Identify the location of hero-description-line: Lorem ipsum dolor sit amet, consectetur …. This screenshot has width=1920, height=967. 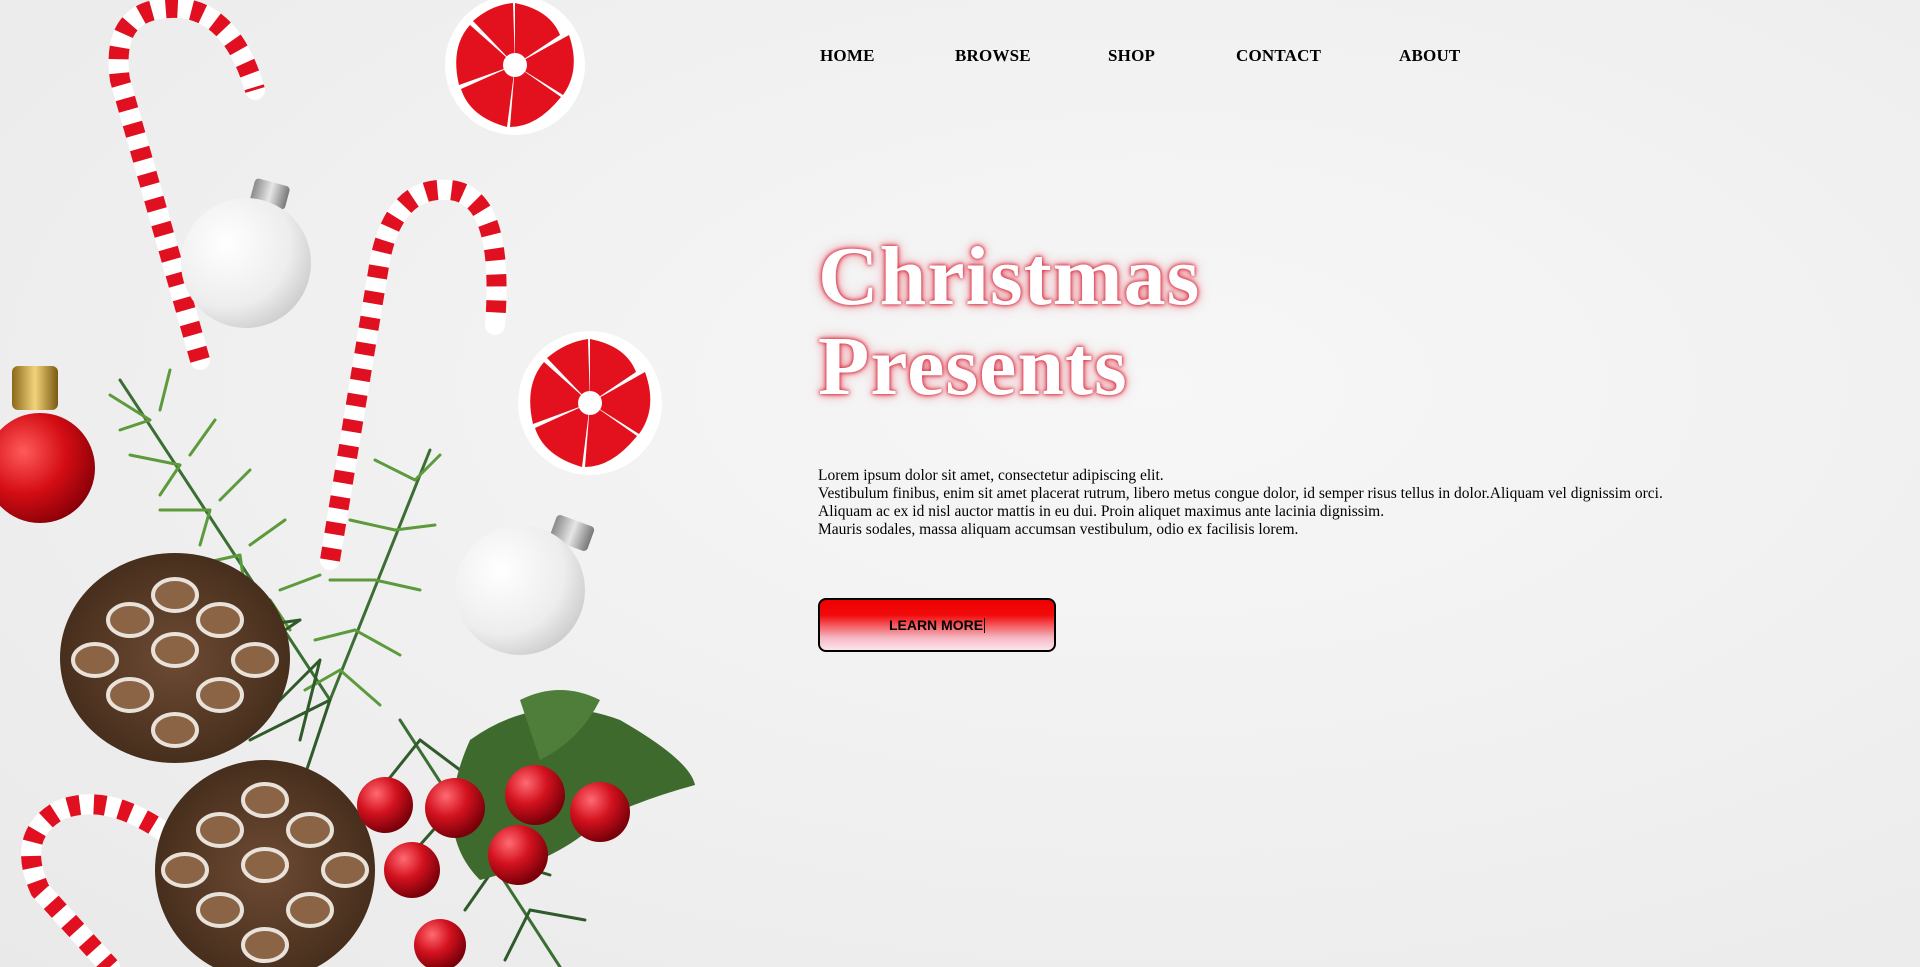
(991, 475).